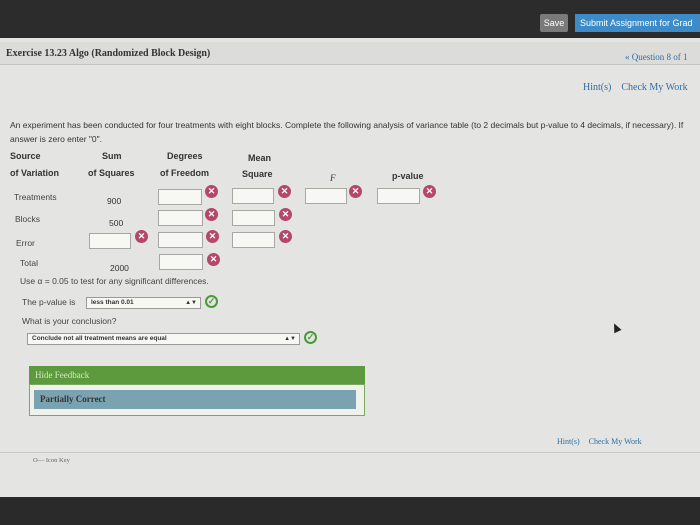  I want to click on header-f: F, so click(333, 178).